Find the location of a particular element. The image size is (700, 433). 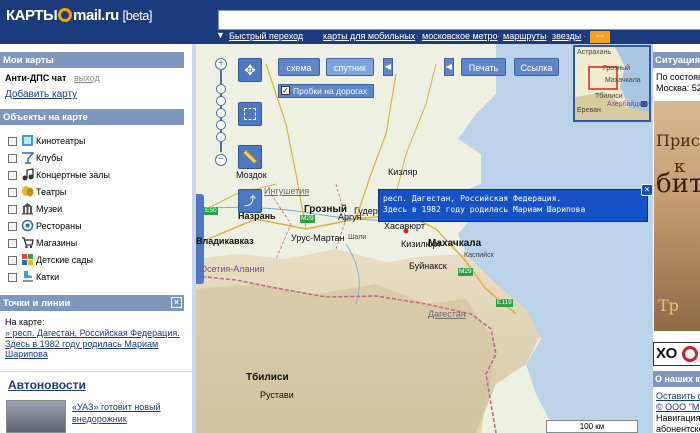

city-label: Рустави is located at coordinates (277, 395).